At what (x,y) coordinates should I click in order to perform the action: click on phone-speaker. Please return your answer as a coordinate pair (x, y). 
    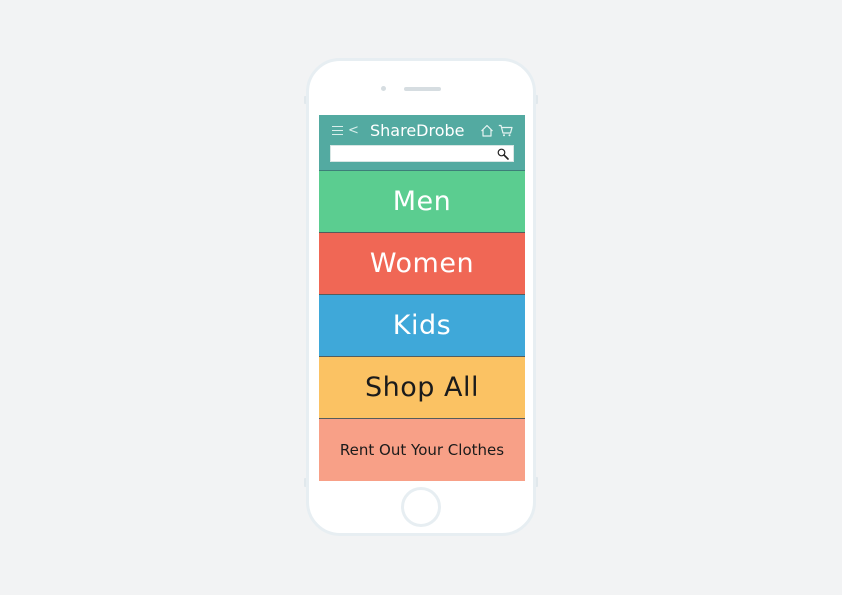
    Looking at the image, I should click on (422, 89).